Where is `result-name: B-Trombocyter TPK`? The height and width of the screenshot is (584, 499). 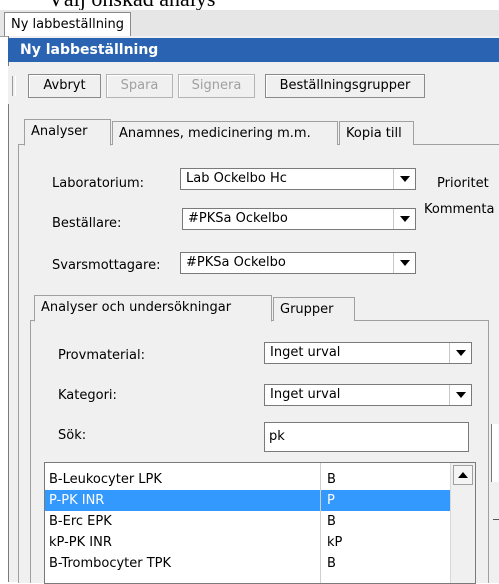 result-name: B-Trombocyter TPK is located at coordinates (110, 563).